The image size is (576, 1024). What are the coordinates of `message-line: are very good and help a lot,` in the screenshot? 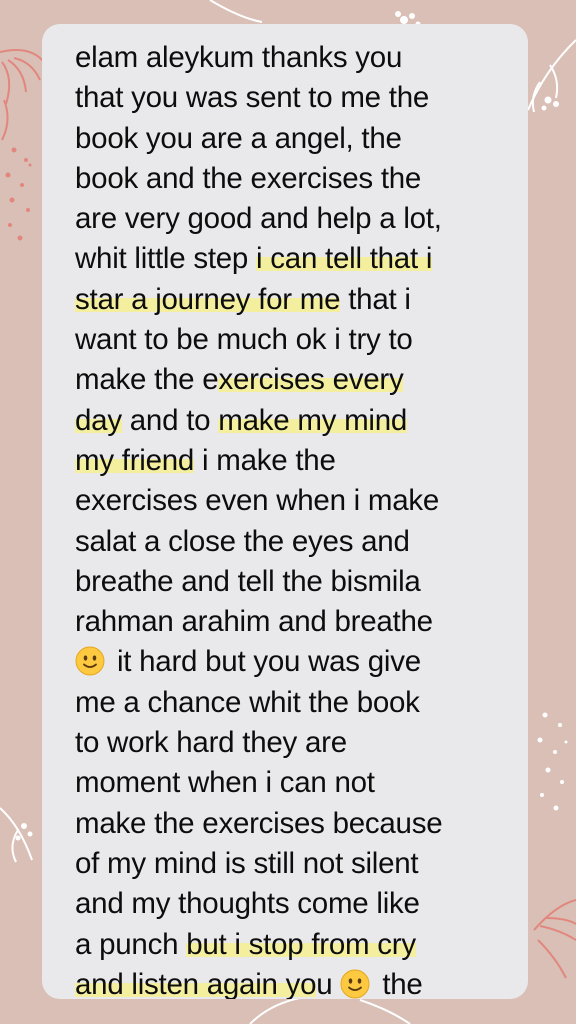 It's located at (293, 219).